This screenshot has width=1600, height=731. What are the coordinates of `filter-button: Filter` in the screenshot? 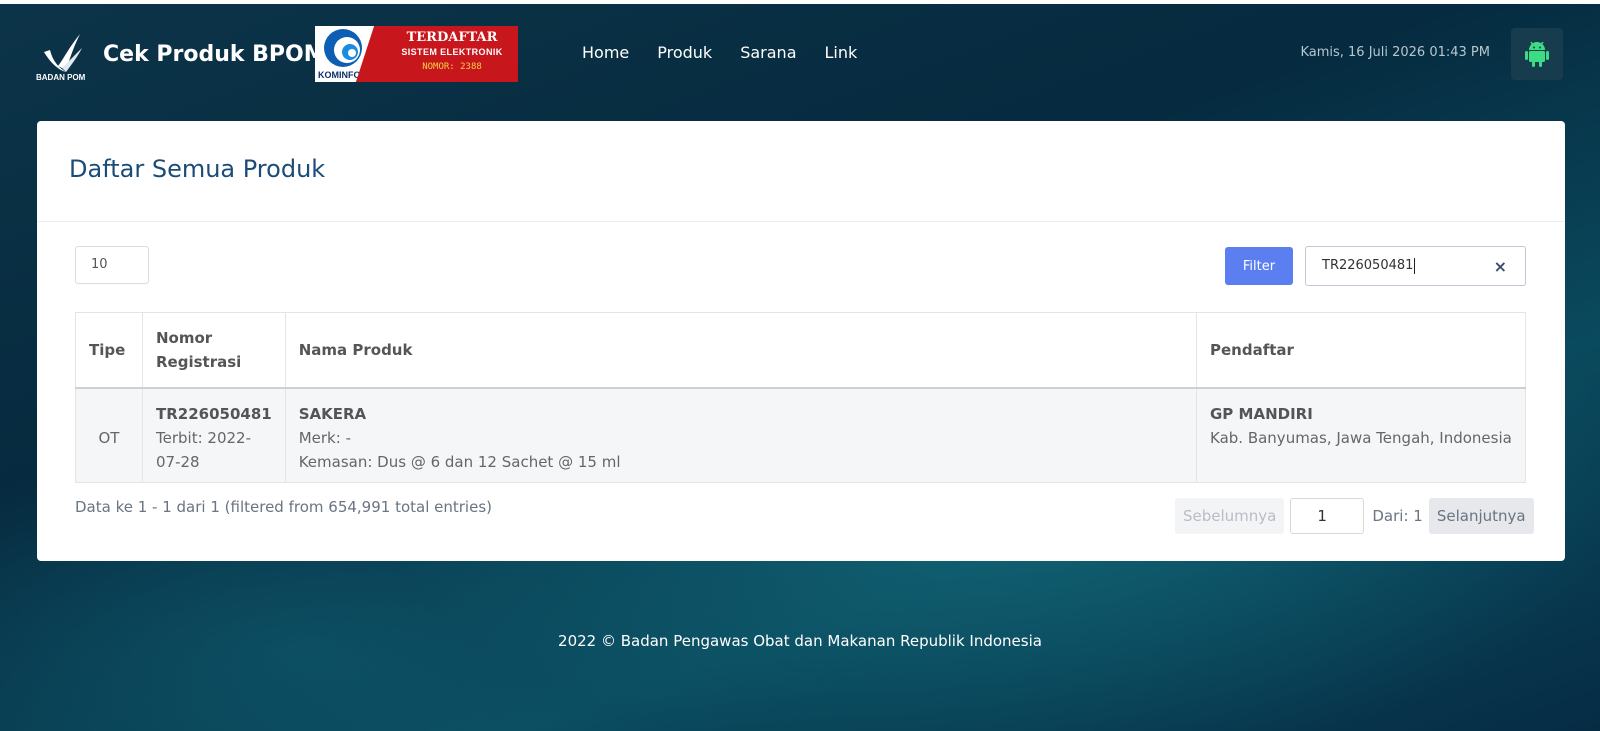 It's located at (1259, 266).